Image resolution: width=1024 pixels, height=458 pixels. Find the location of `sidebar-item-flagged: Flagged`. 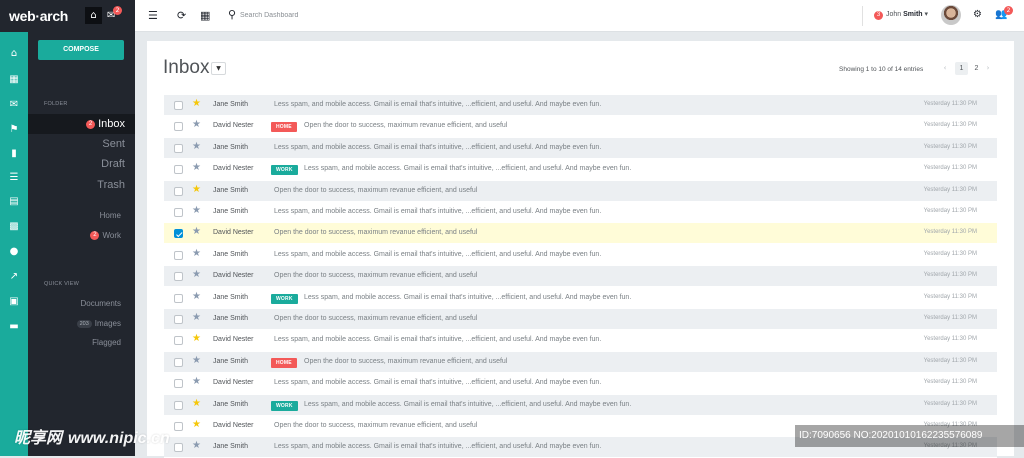

sidebar-item-flagged: Flagged is located at coordinates (106, 342).